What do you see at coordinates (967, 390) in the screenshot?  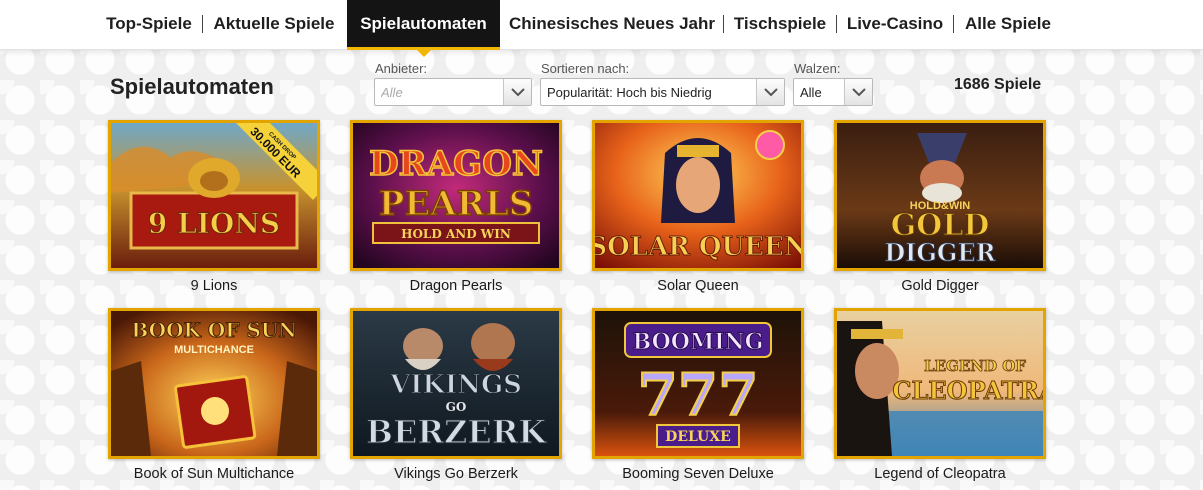 I see `game-art-subtitle: CLEOPATRA` at bounding box center [967, 390].